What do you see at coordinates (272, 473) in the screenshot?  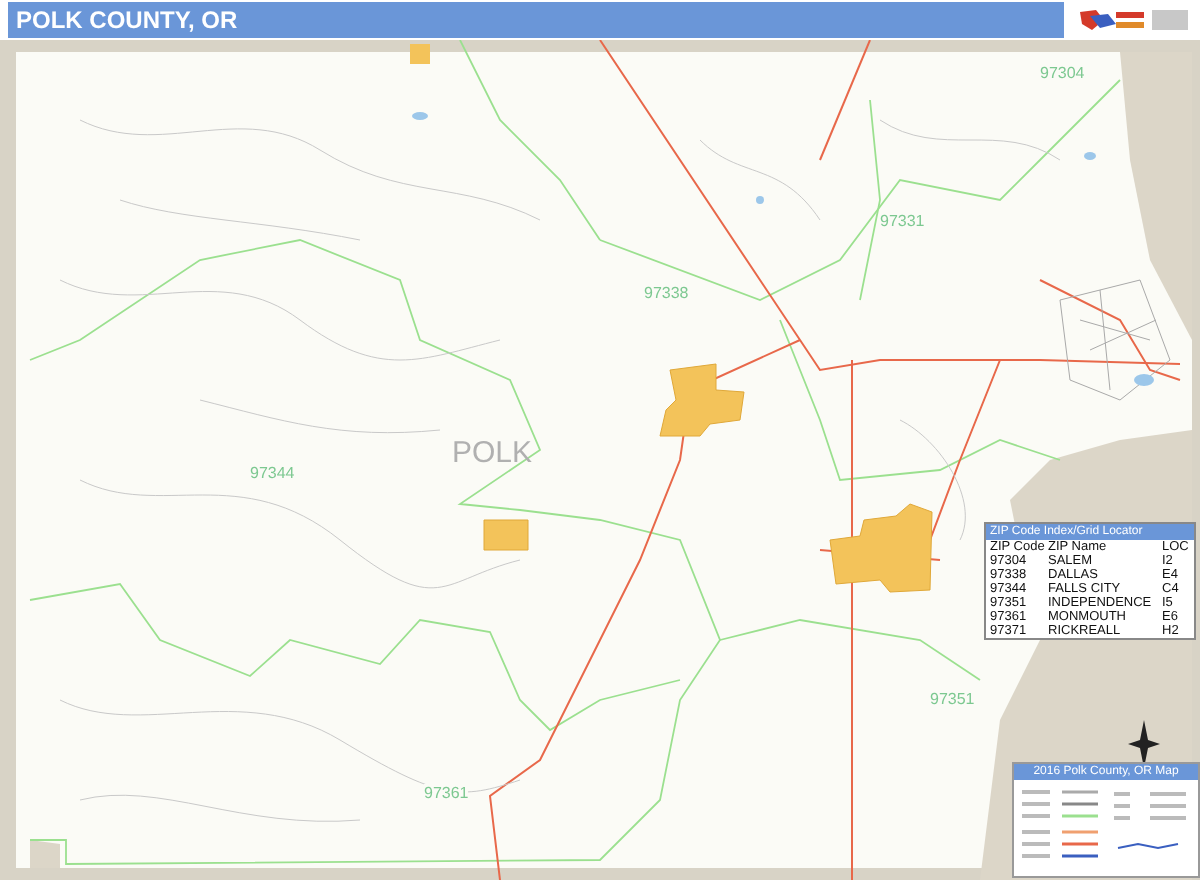 I see `zip-label: 97344` at bounding box center [272, 473].